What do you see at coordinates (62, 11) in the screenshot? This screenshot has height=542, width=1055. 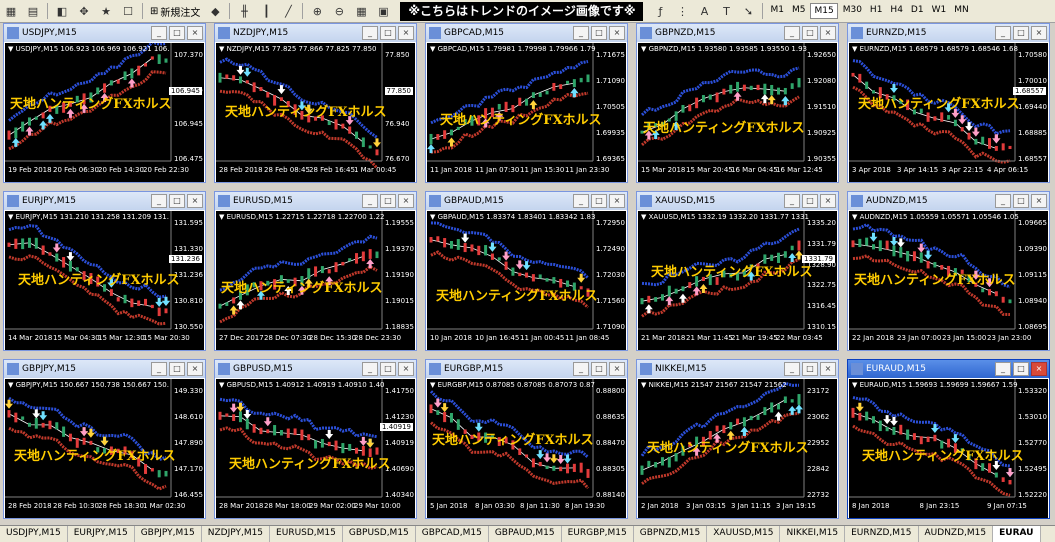 I see `market-watch-icon: ◧` at bounding box center [62, 11].